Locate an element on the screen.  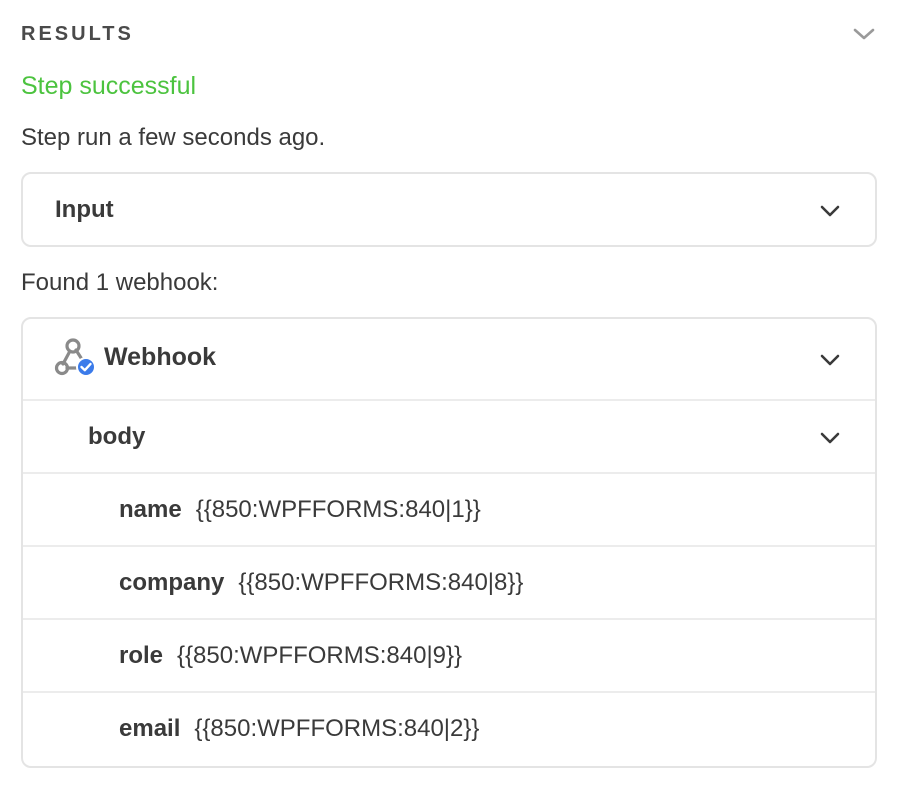
input-accordion: Input is located at coordinates (449, 209).